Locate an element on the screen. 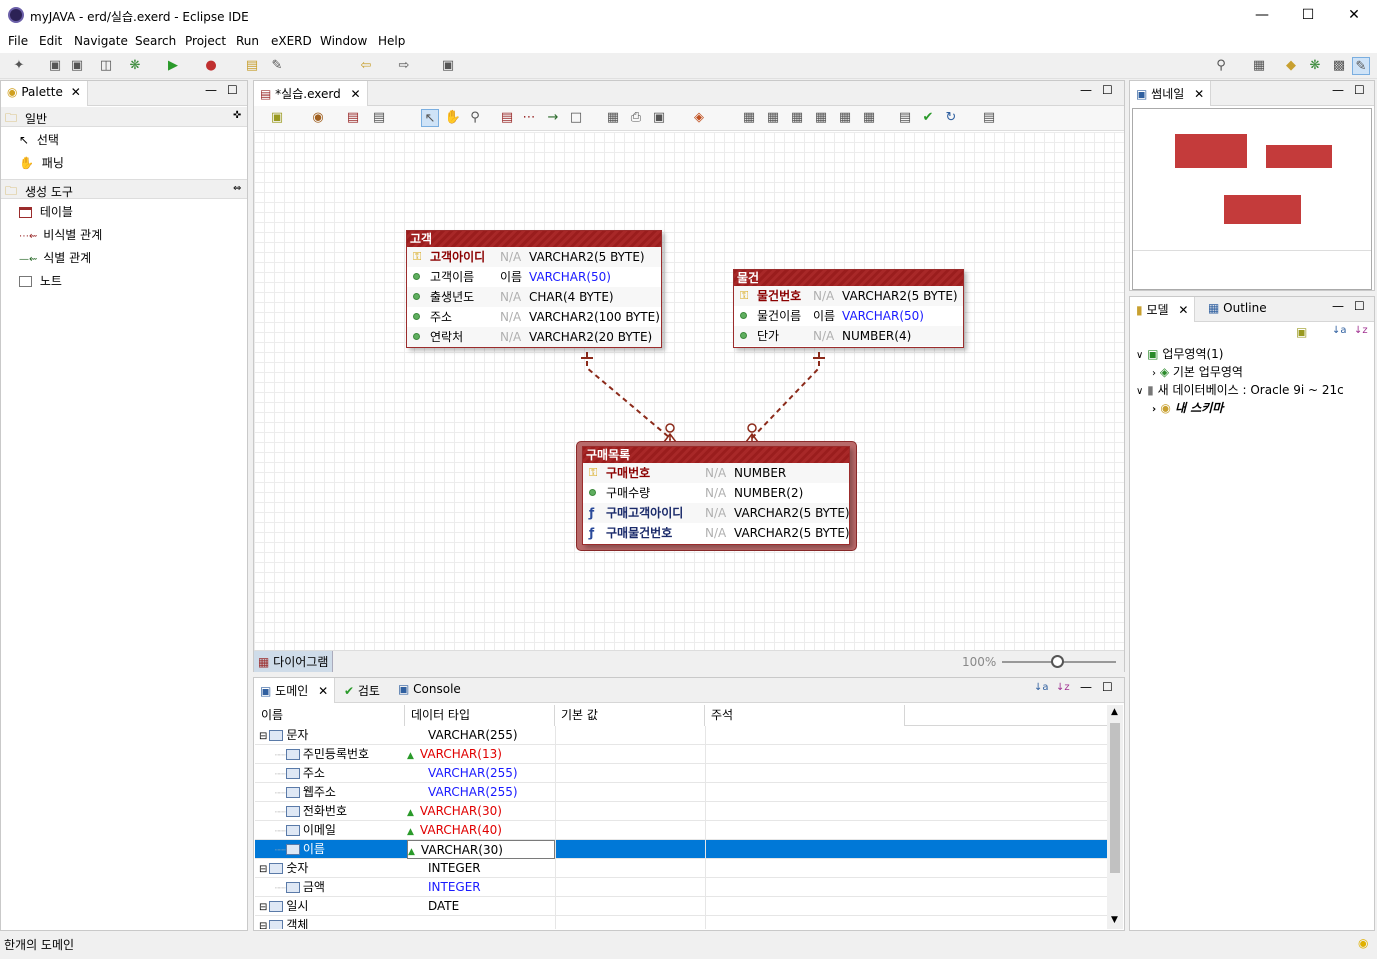 The width and height of the screenshot is (1377, 959). tab-model: ▮ 모델 ✕ is located at coordinates (1163, 309).